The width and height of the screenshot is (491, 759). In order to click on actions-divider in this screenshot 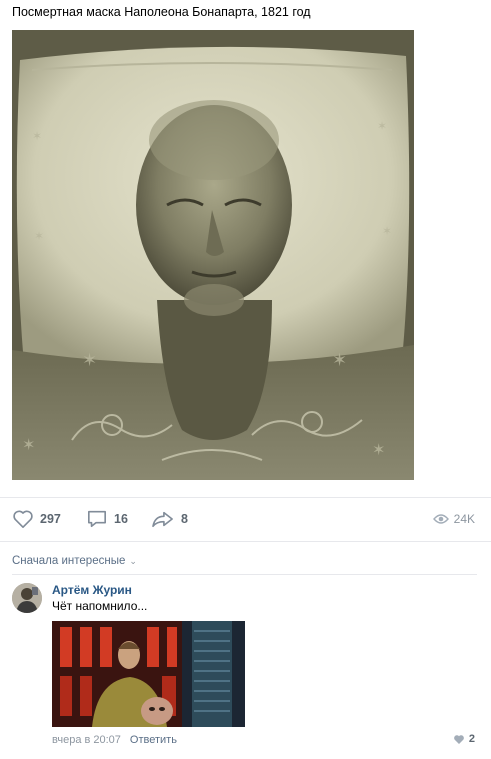, I will do `click(245, 541)`.